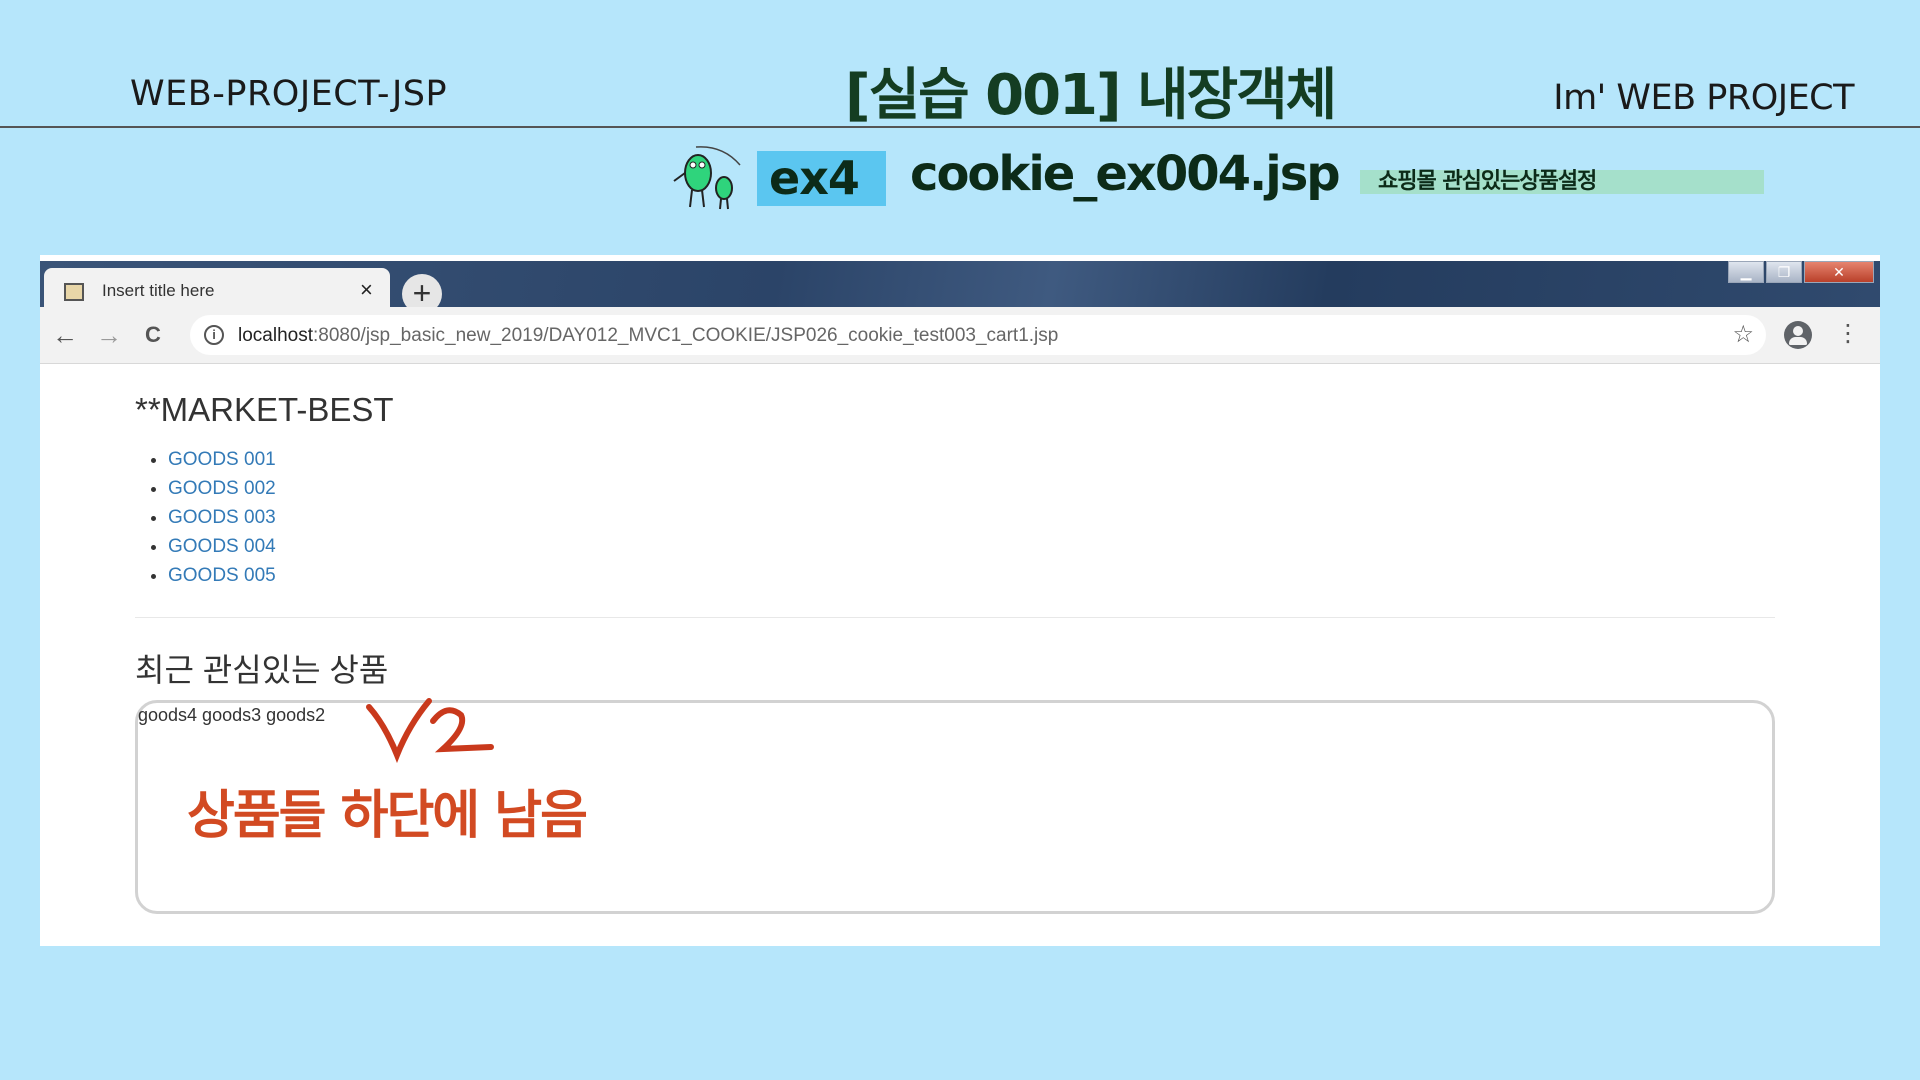 The height and width of the screenshot is (1080, 1920). What do you see at coordinates (1703, 98) in the screenshot?
I see `slide-right-title: Im' WEB PROJECT` at bounding box center [1703, 98].